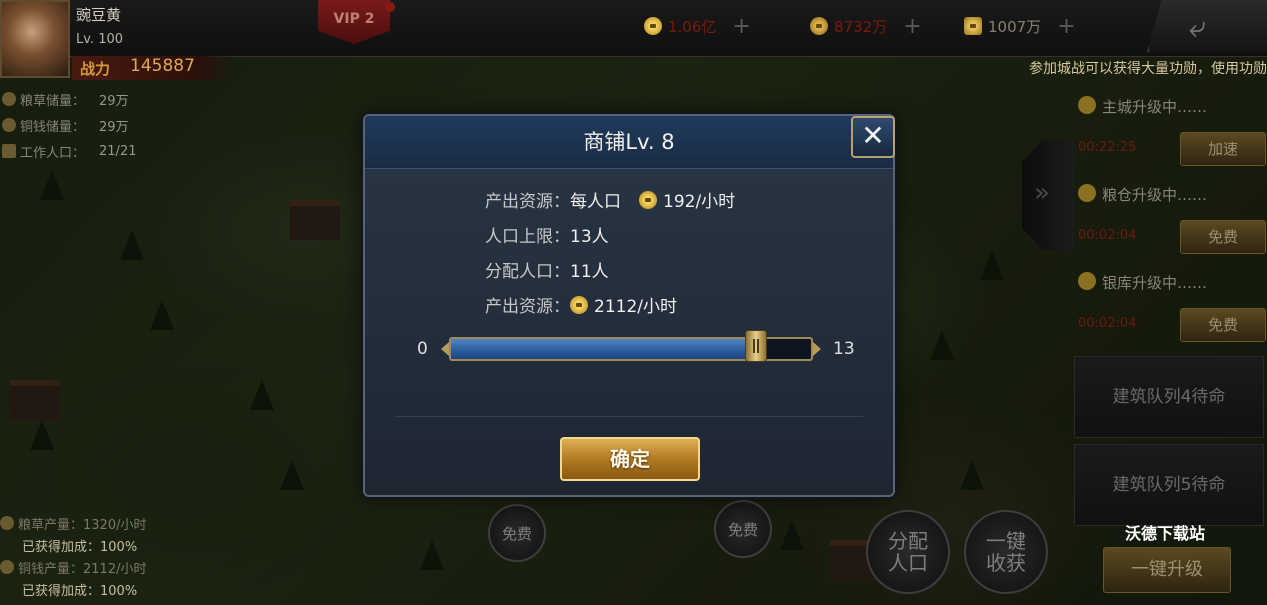  Describe the element at coordinates (844, 349) in the screenshot. I see `slider-max-label: 13` at that location.